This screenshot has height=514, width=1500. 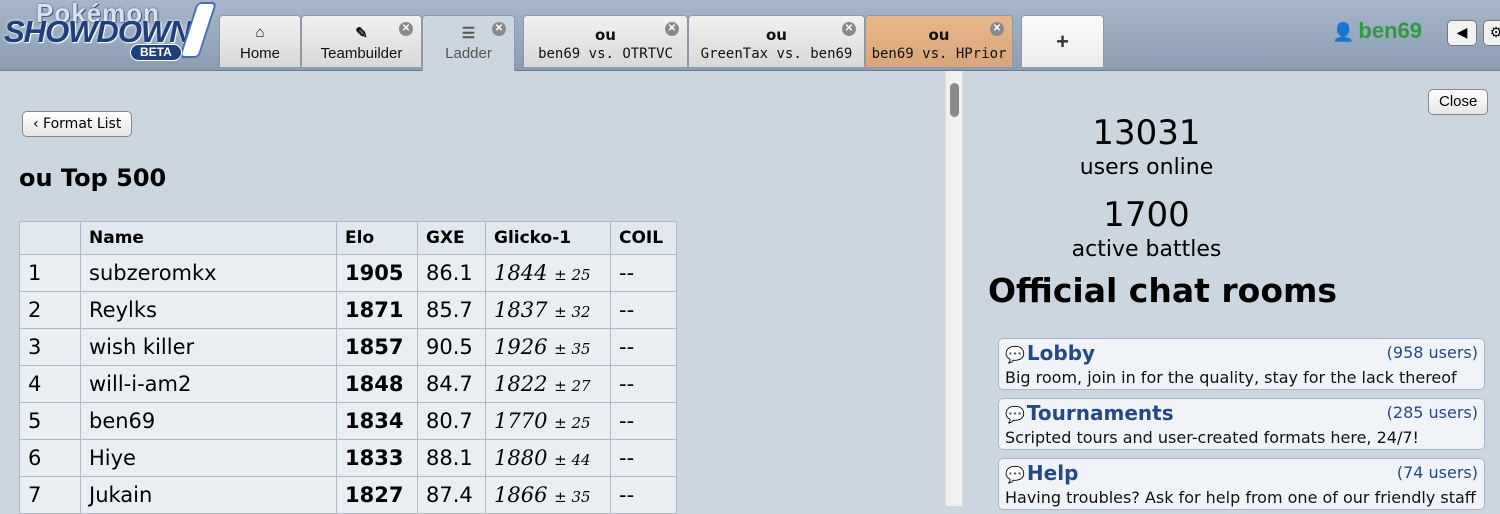 I want to click on room-user-count: (285 users), so click(x=1432, y=412).